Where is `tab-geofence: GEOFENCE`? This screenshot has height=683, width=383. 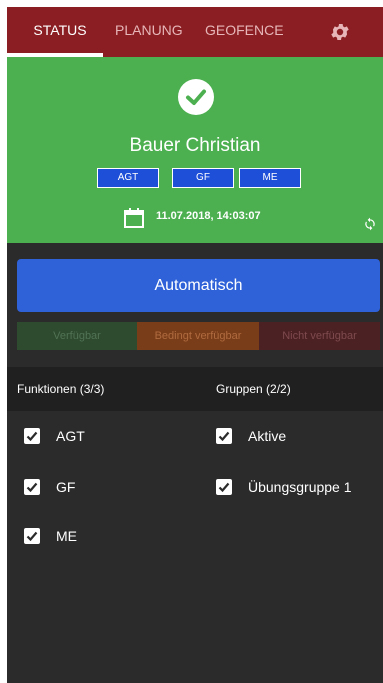 tab-geofence: GEOFENCE is located at coordinates (244, 32).